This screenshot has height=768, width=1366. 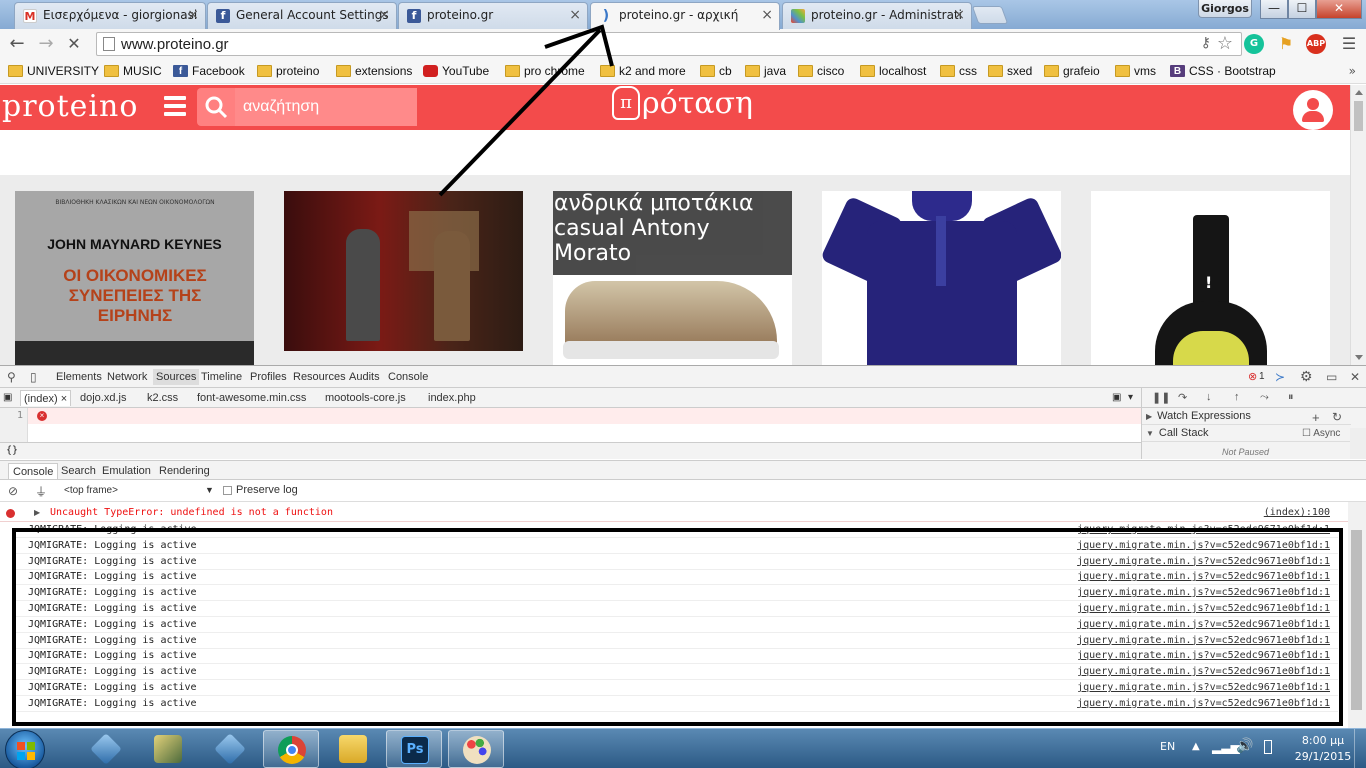 What do you see at coordinates (1280, 377) in the screenshot?
I see `console-drawer-icon: ≻` at bounding box center [1280, 377].